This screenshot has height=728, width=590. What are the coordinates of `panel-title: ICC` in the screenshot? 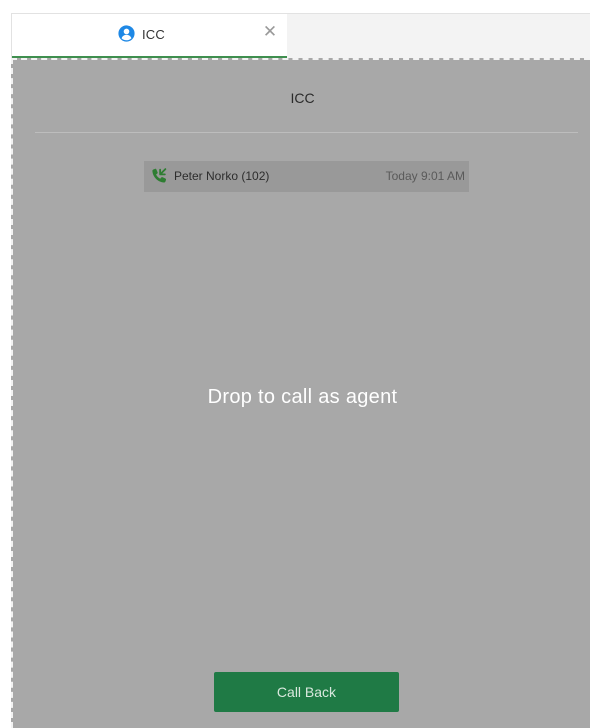 It's located at (302, 98).